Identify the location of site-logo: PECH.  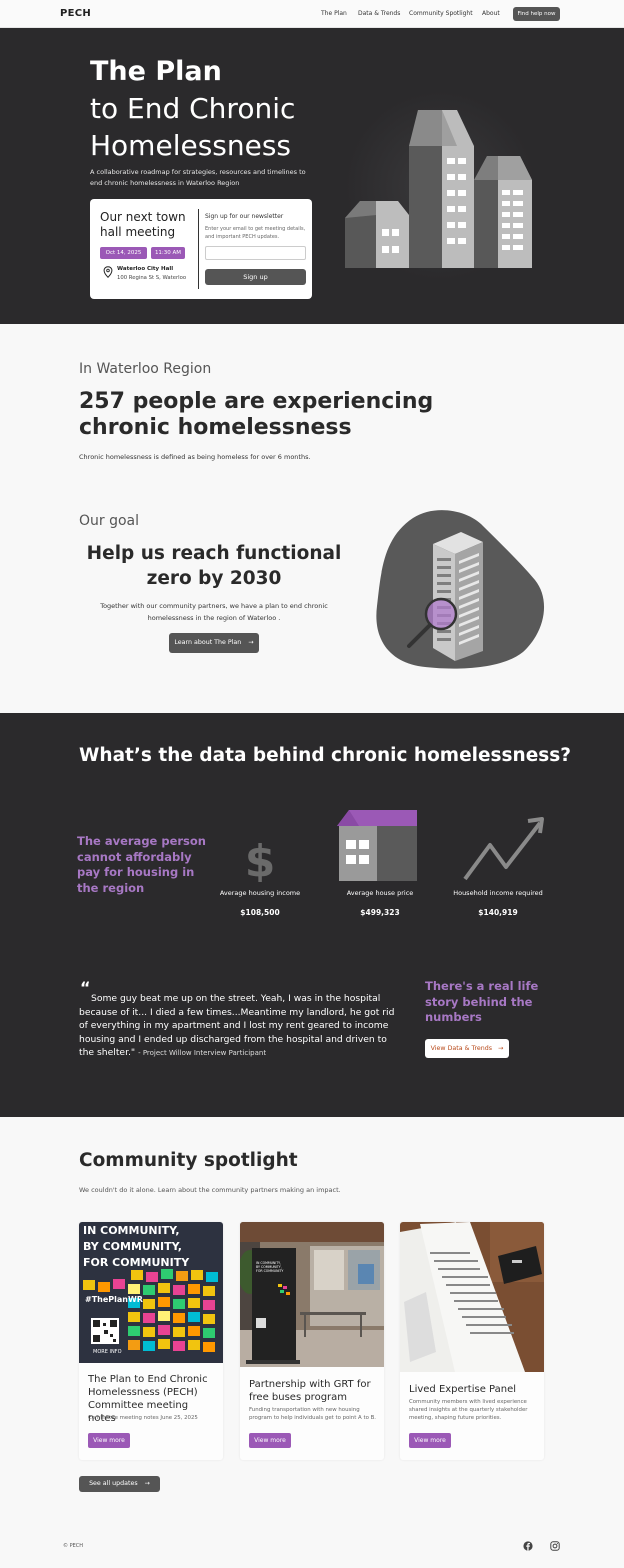
(75, 13).